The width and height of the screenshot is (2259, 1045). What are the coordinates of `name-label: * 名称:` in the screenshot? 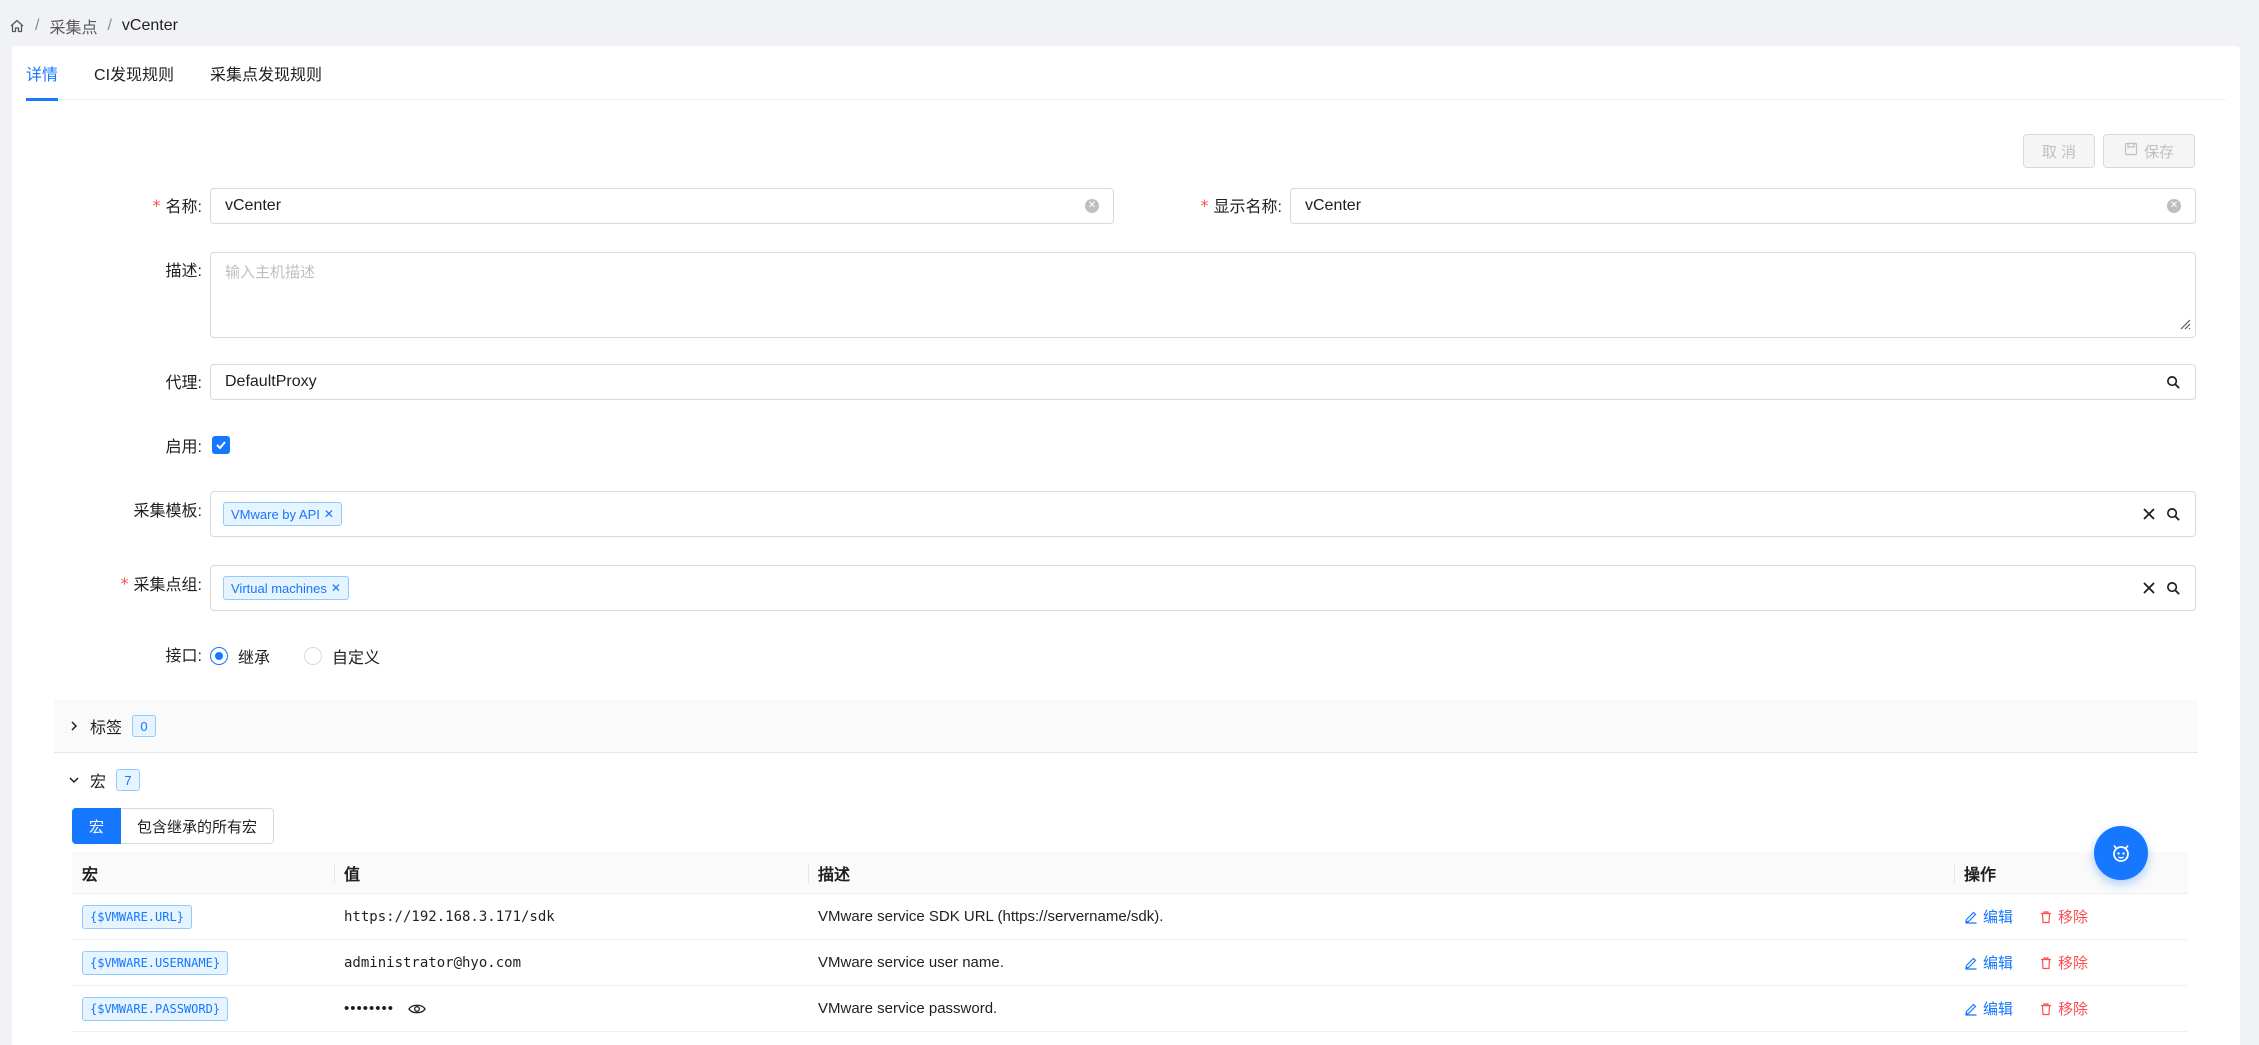 It's located at (107, 205).